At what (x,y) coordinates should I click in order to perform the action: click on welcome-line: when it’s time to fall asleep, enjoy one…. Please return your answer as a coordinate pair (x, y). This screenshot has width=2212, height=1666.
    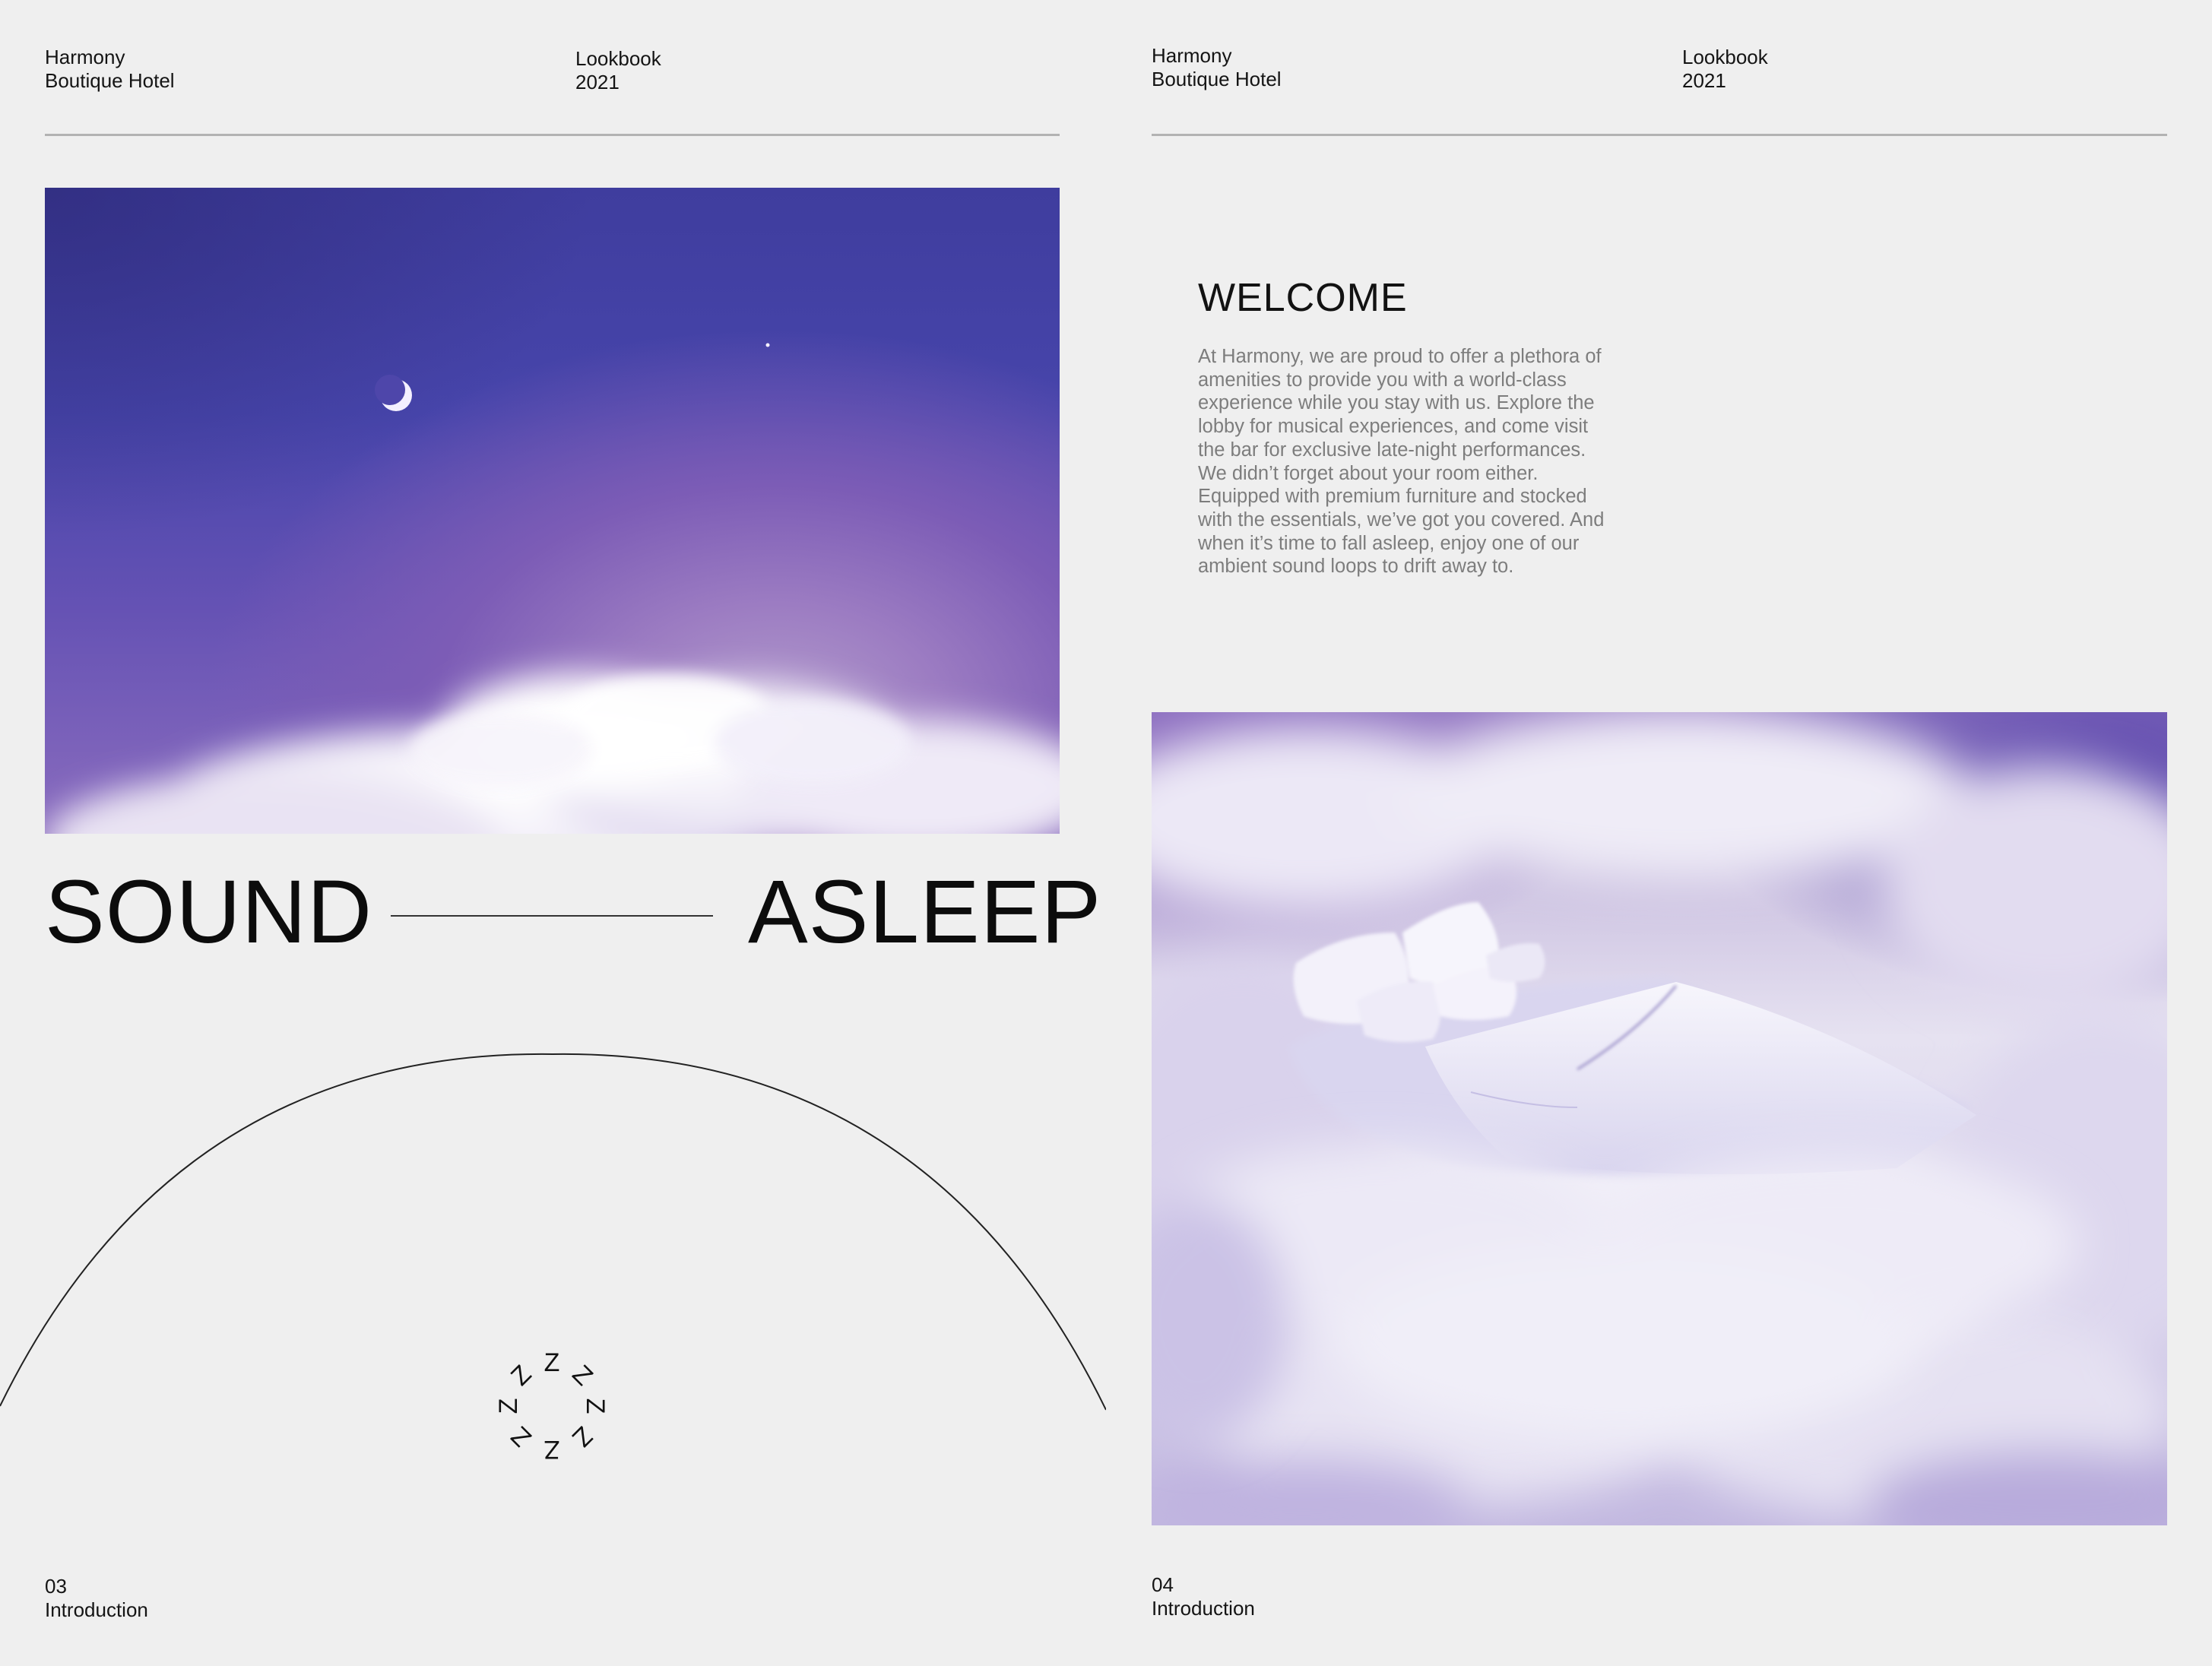
    Looking at the image, I should click on (1389, 543).